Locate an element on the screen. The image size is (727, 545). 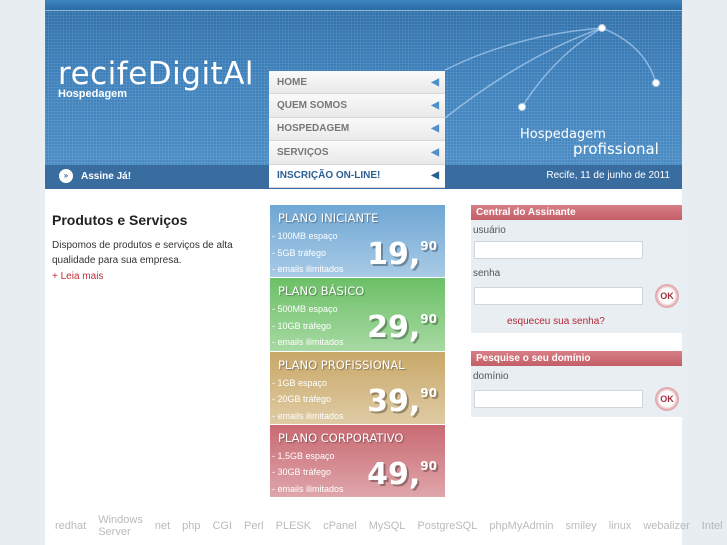
logo-linux-icon: linux is located at coordinates (620, 526).